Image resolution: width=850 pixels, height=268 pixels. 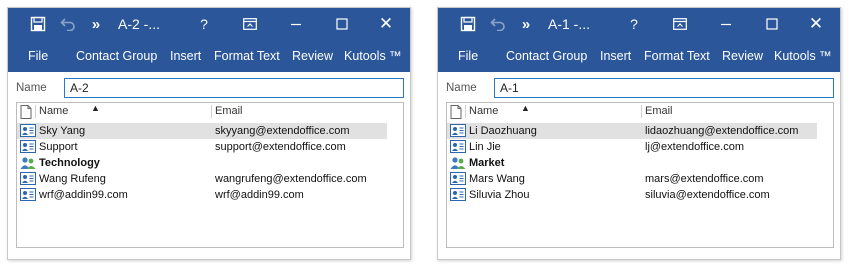 What do you see at coordinates (704, 179) in the screenshot?
I see `member-email: mars@extendoffice.com` at bounding box center [704, 179].